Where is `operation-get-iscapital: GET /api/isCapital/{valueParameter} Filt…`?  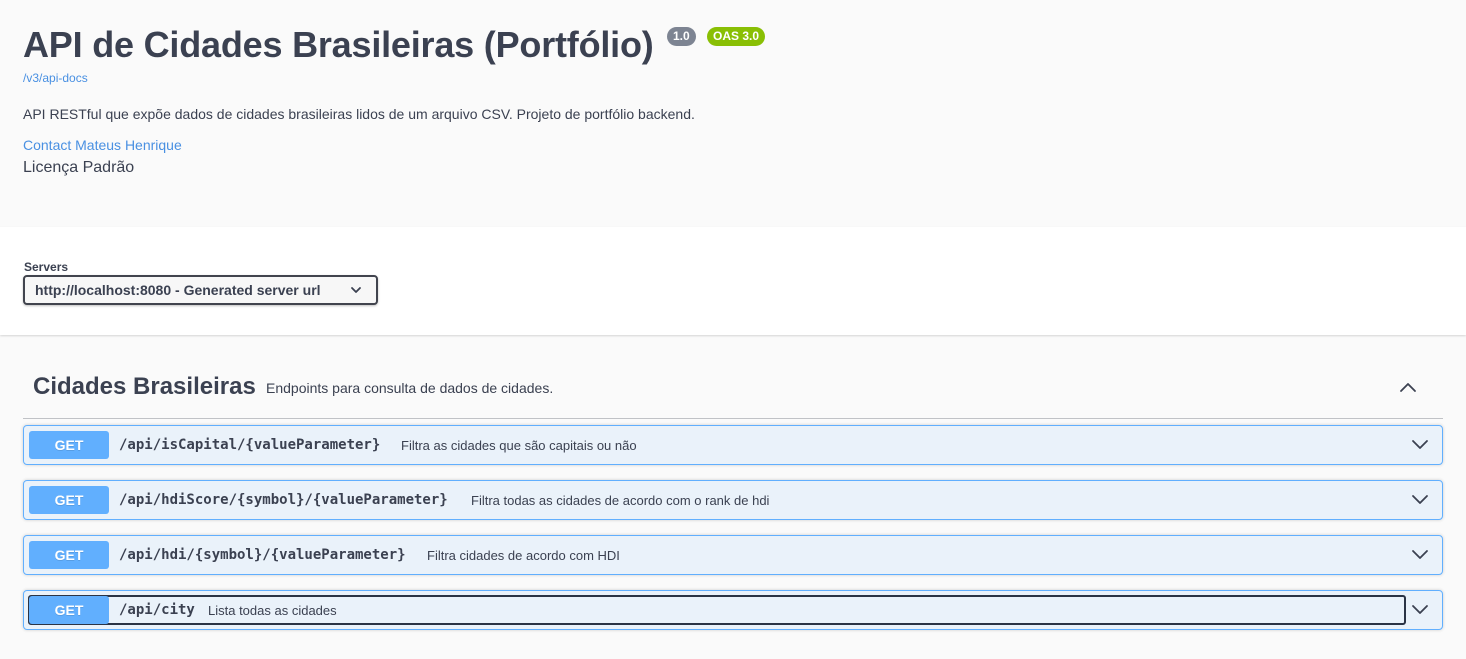 operation-get-iscapital: GET /api/isCapital/{valueParameter} Filt… is located at coordinates (733, 445).